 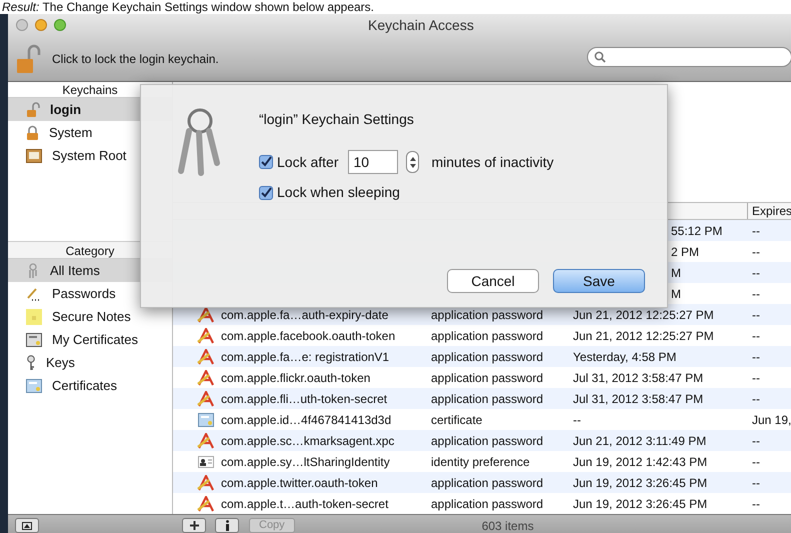 I want to click on table-cell-text: com.apple.fa…e: registrationV1, so click(x=305, y=357).